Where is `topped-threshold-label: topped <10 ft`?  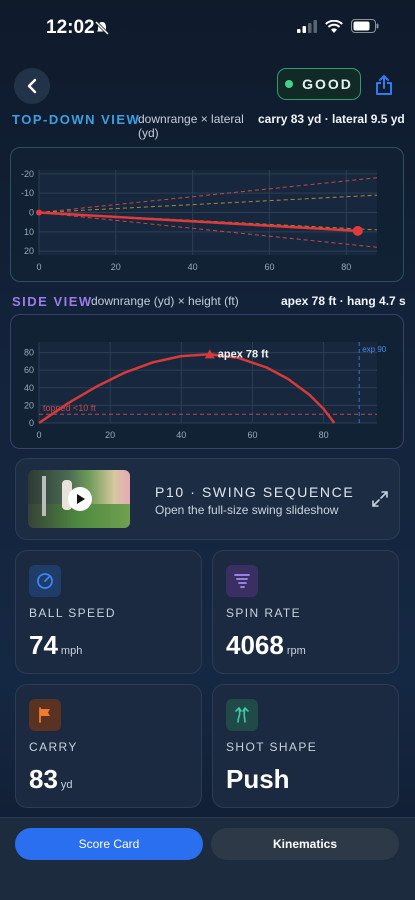
topped-threshold-label: topped <10 ft is located at coordinates (69, 408).